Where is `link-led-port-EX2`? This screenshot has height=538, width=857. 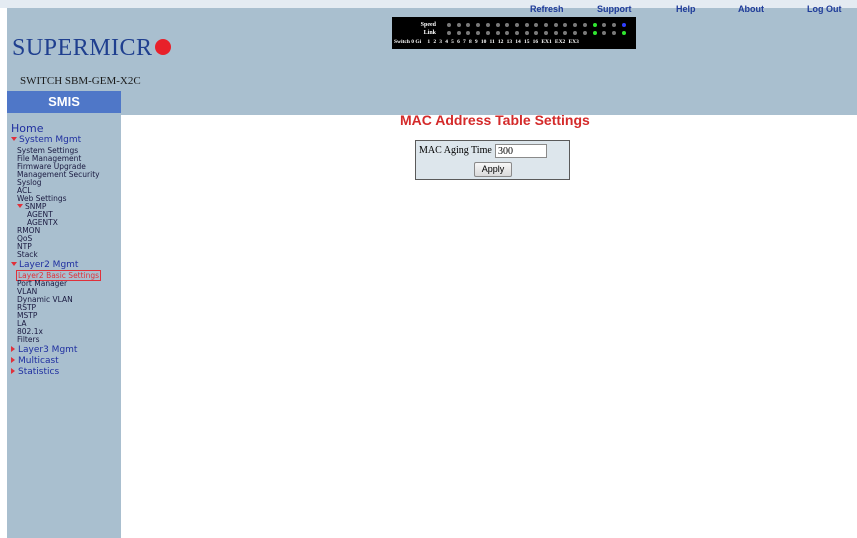 link-led-port-EX2 is located at coordinates (613, 33).